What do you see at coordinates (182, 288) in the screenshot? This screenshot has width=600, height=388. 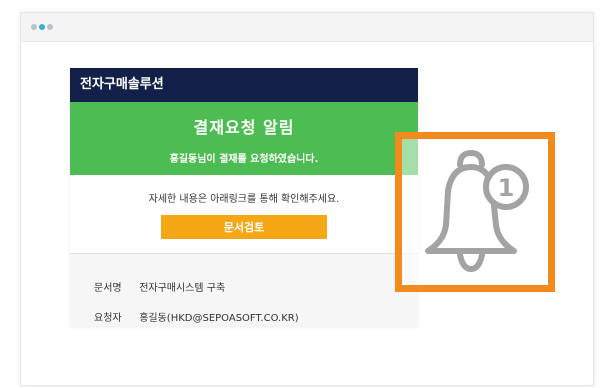 I see `info-value-document: 전자구매시스템 구축` at bounding box center [182, 288].